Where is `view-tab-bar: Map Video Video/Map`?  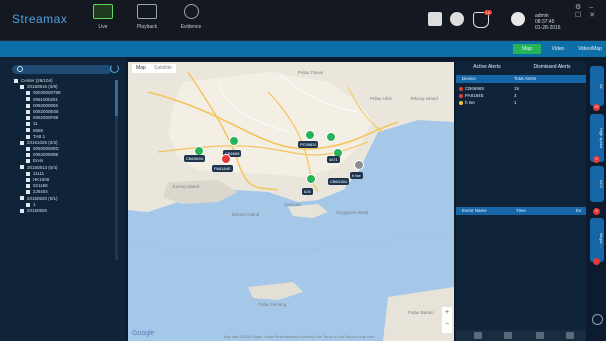 view-tab-bar: Map Video Video/Map is located at coordinates (303, 49).